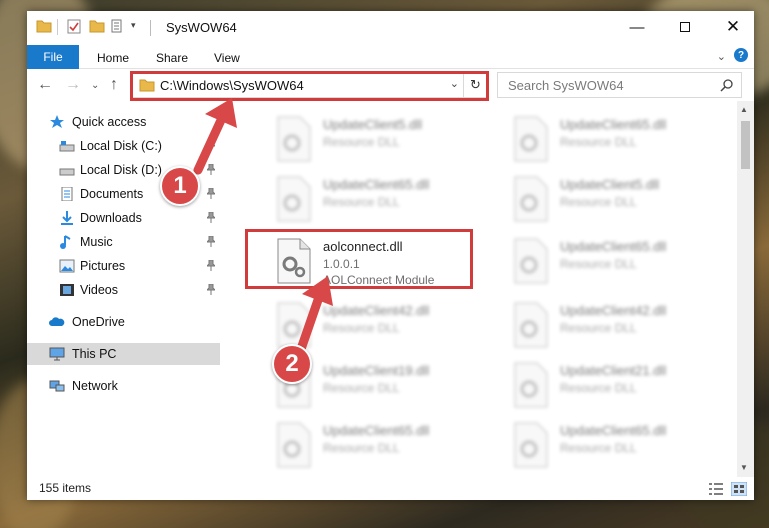 The image size is (769, 528). I want to click on scroll-down-icon: ▼, so click(744, 467).